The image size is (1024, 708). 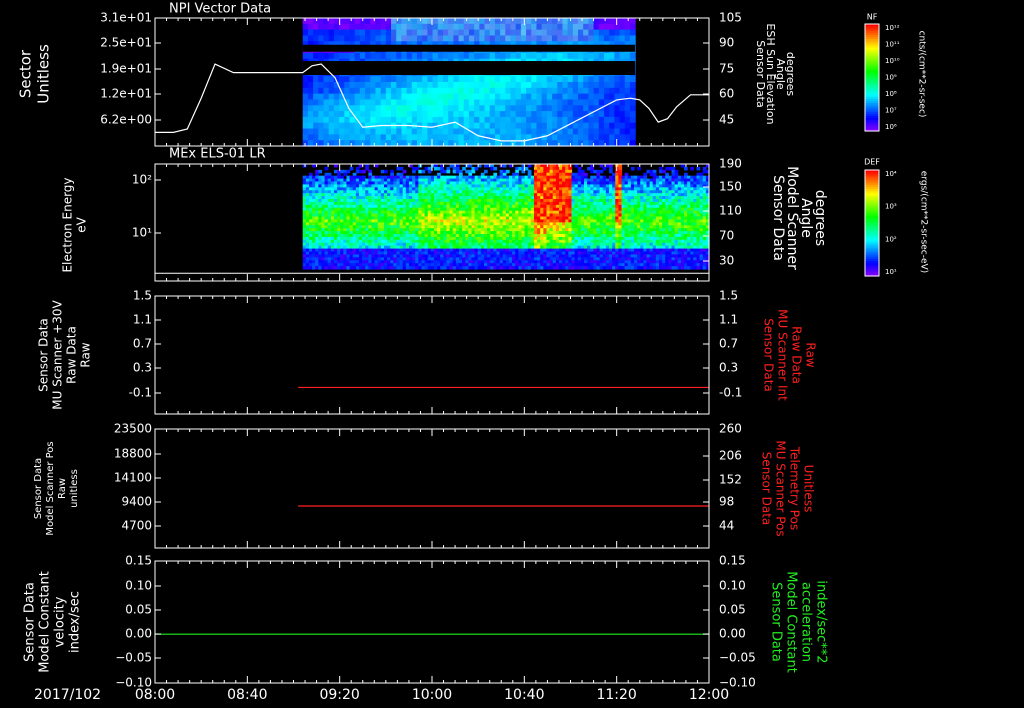 I want to click on panel-title: NPI Vector Data, so click(x=220, y=9).